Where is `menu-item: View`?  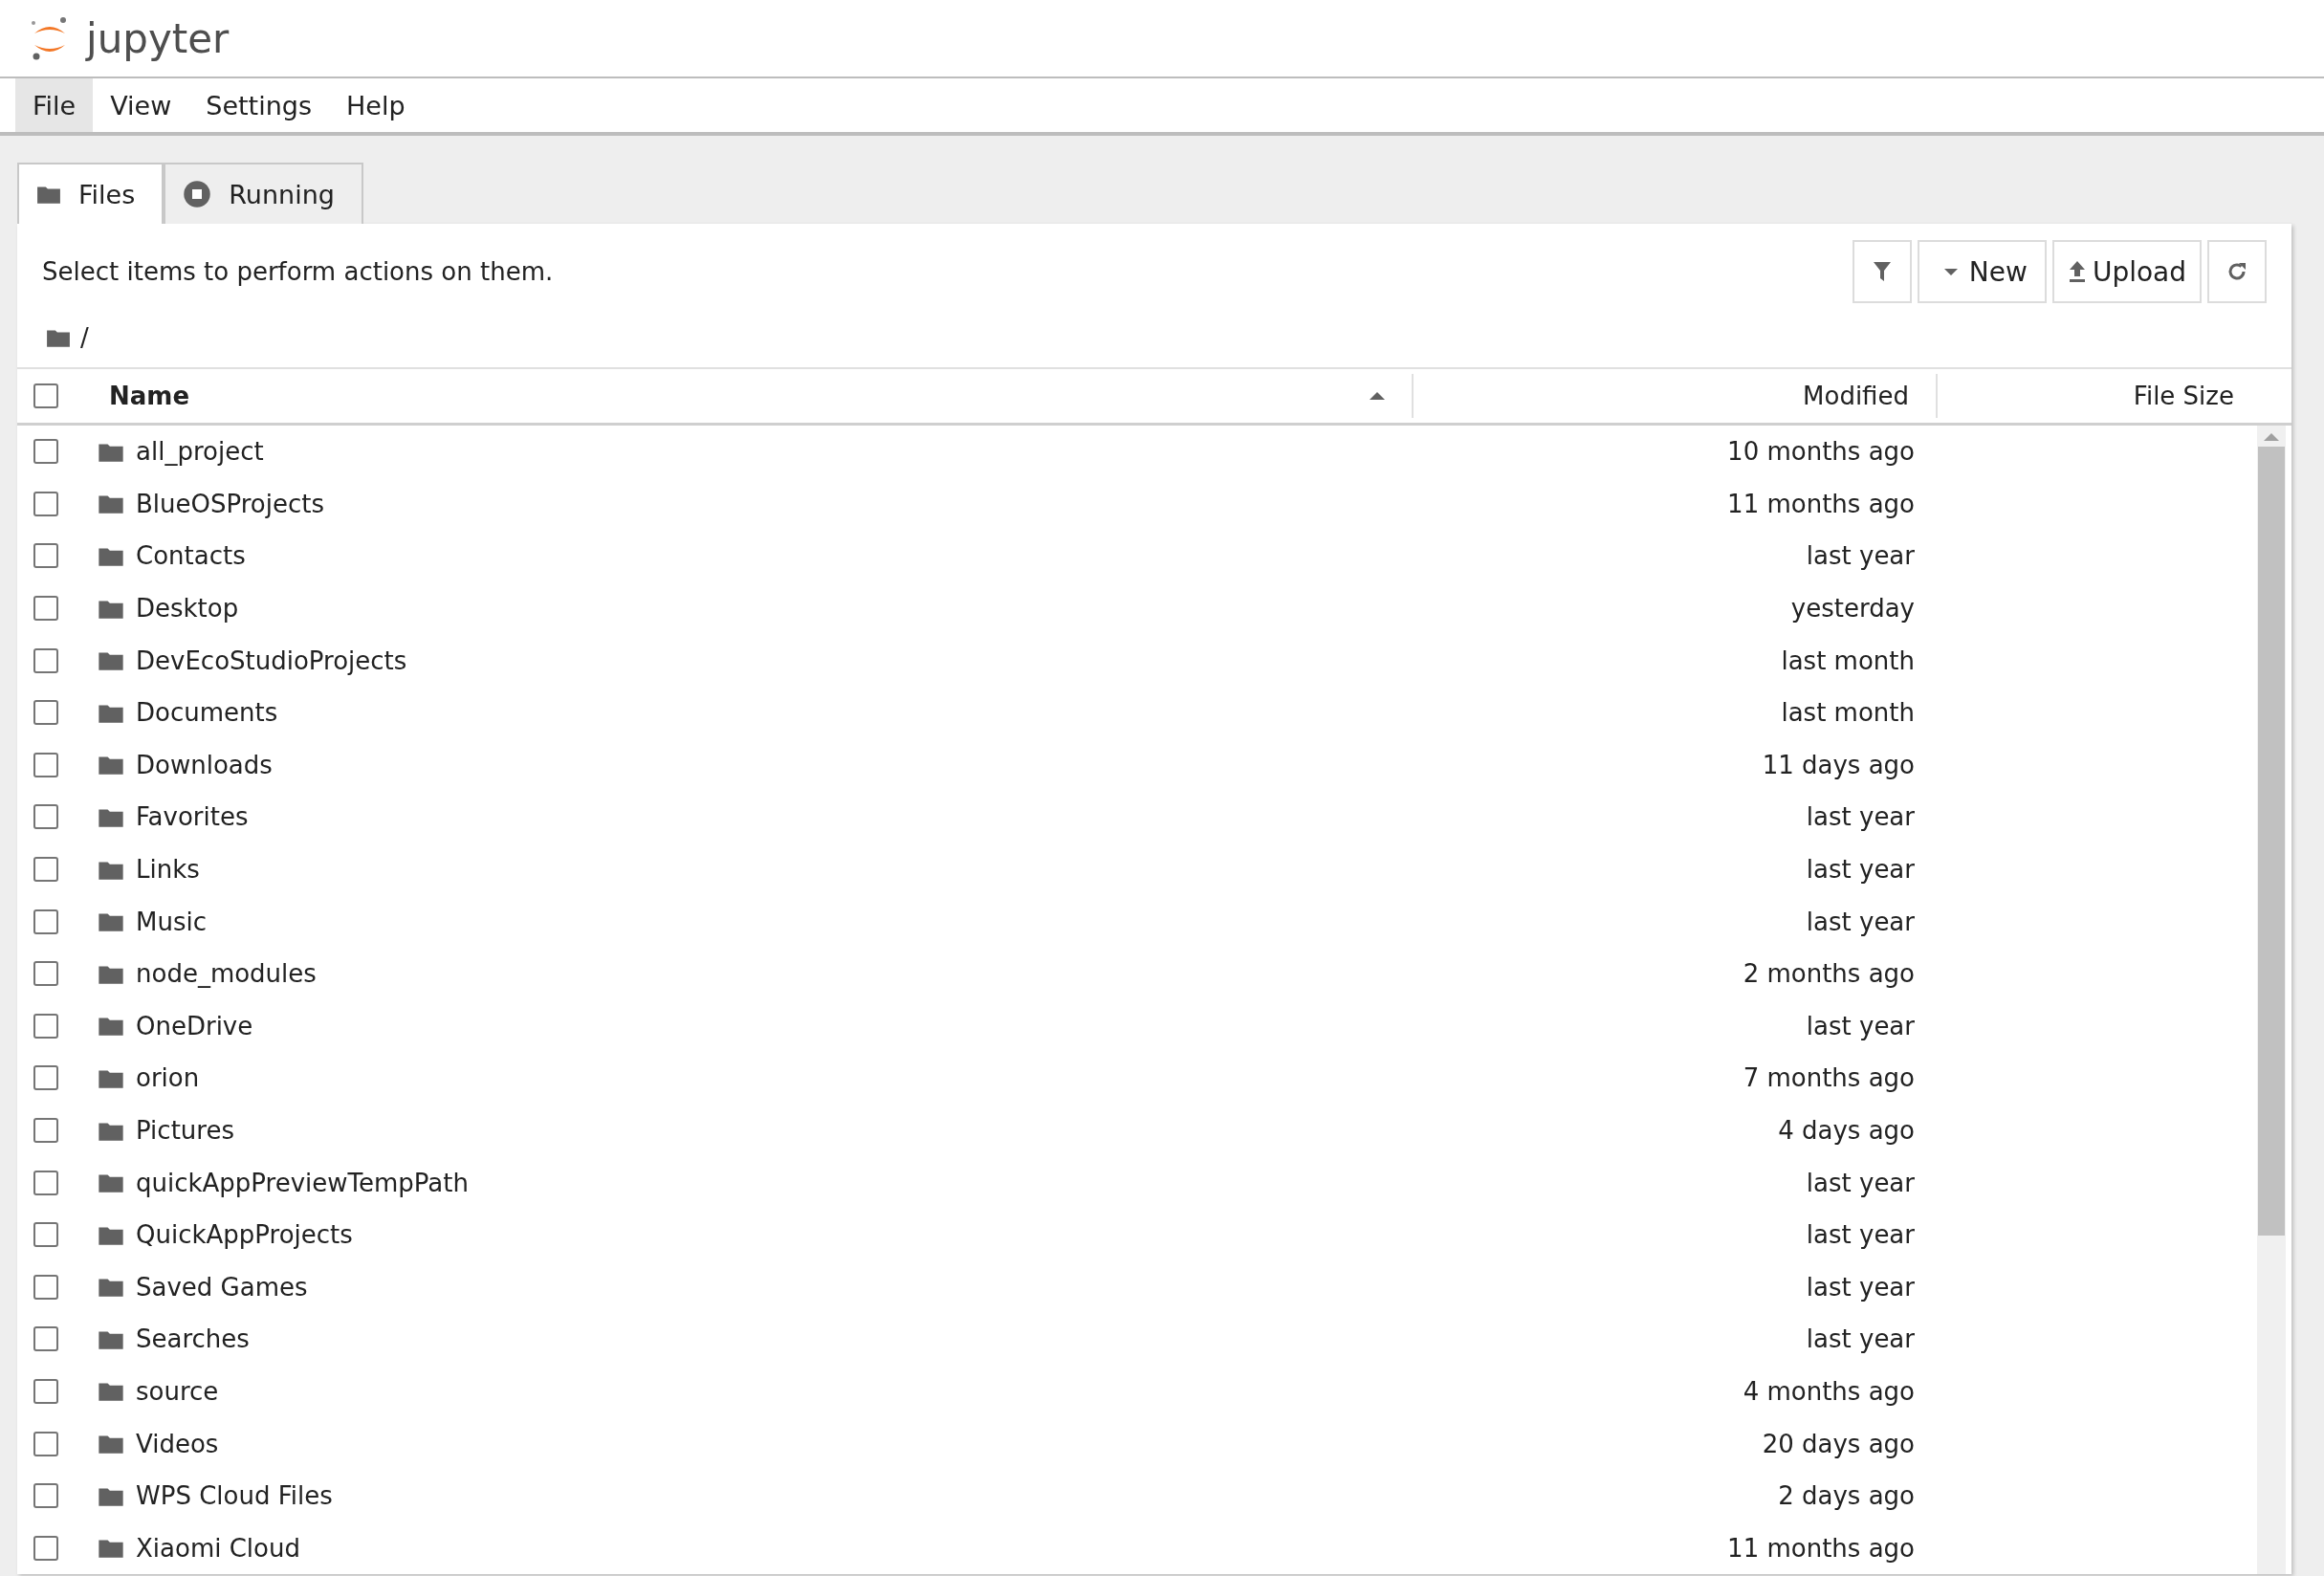
menu-item: View is located at coordinates (141, 105).